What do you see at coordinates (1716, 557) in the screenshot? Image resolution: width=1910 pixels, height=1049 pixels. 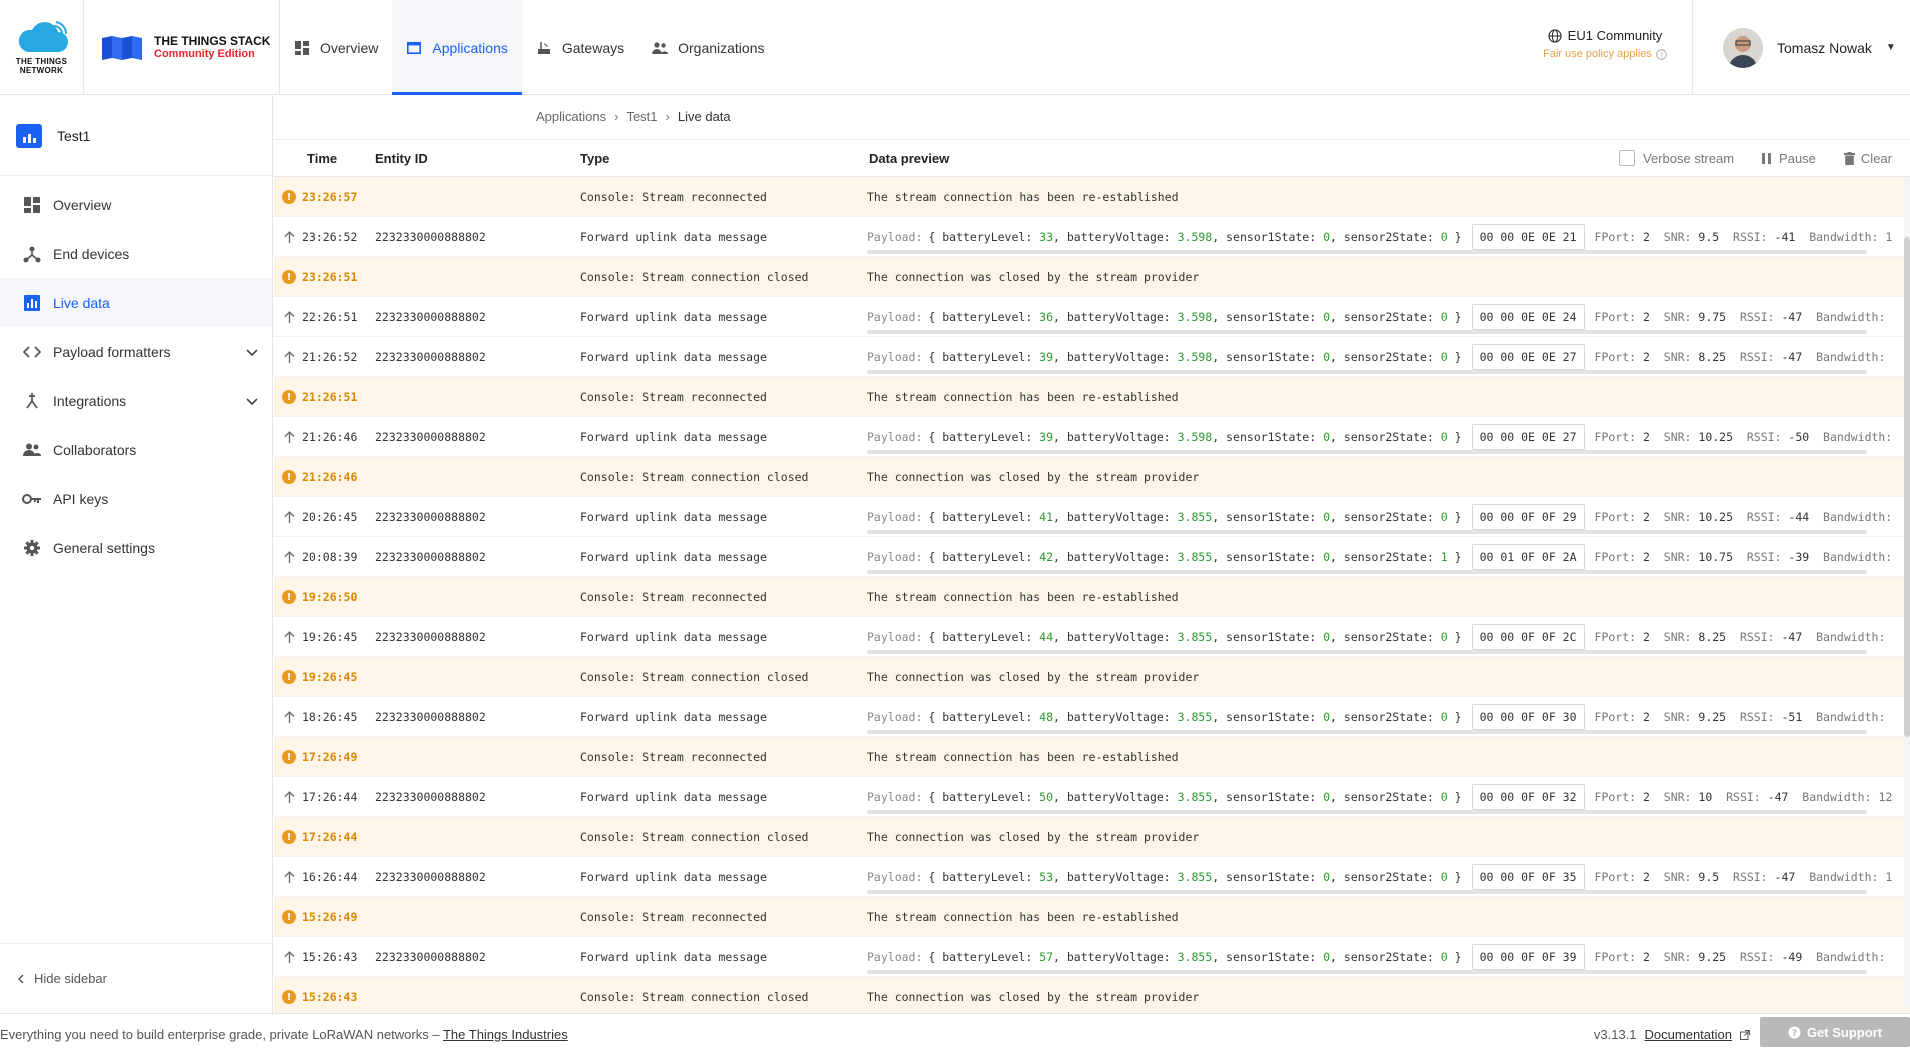 I see `snr: 10.75` at bounding box center [1716, 557].